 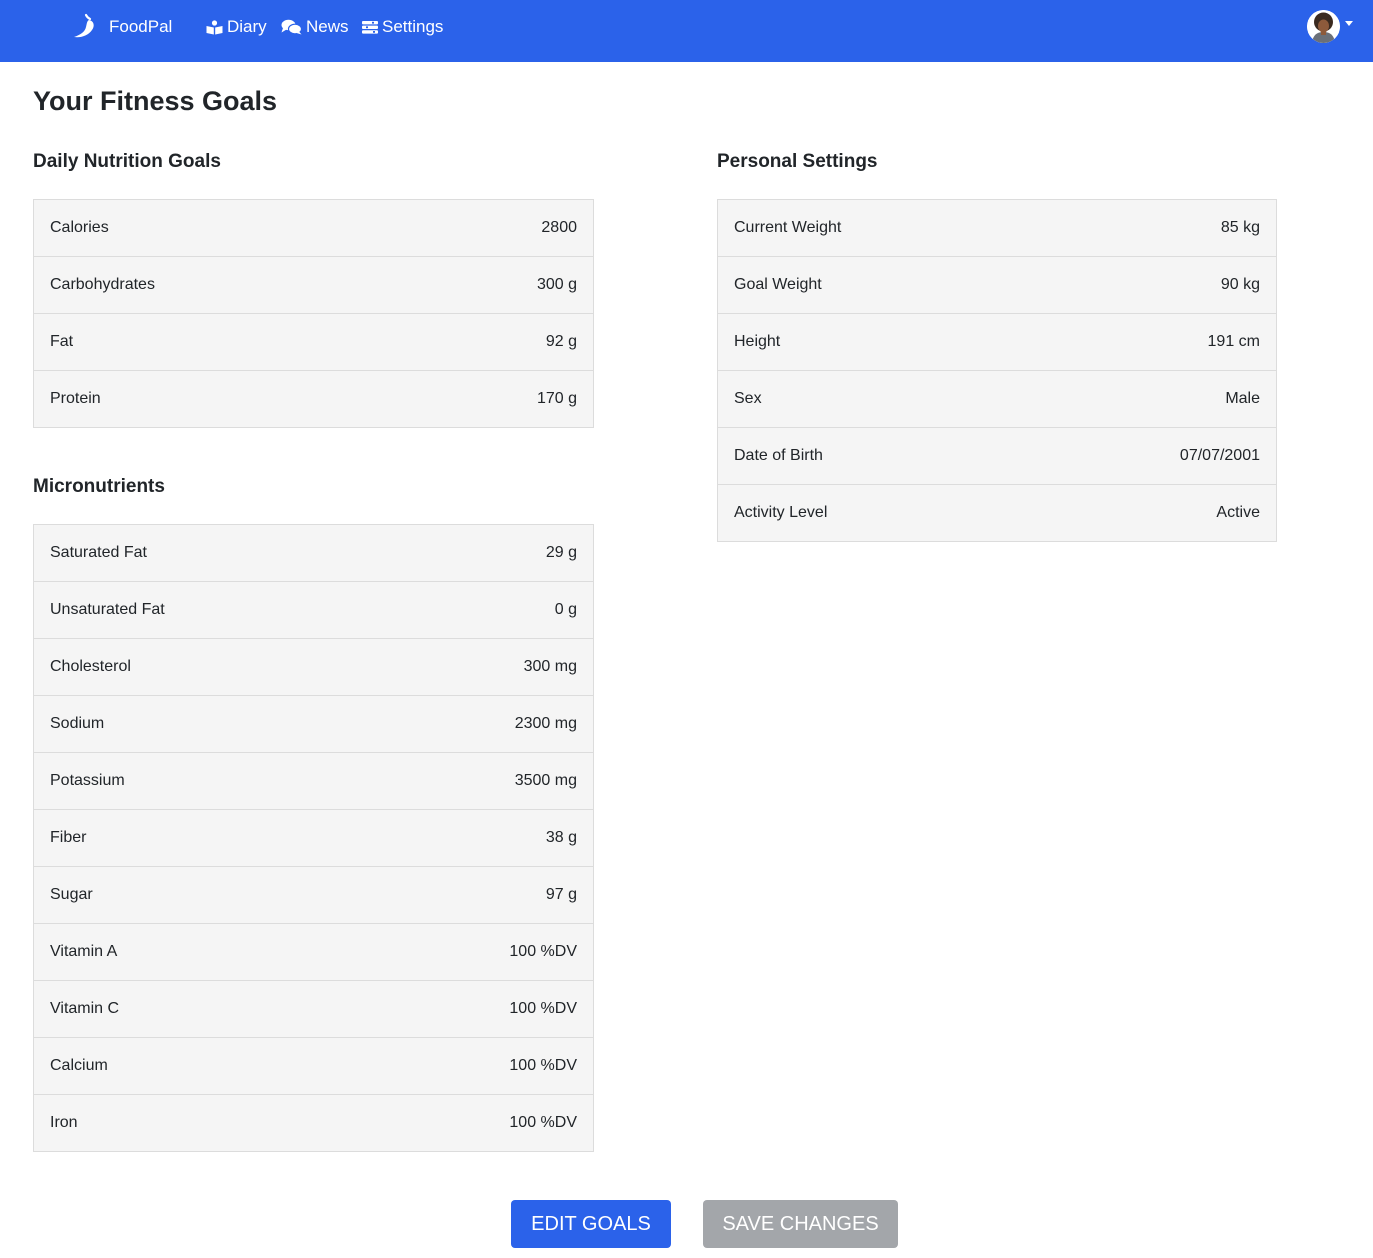 I want to click on row-value: 92 g, so click(x=561, y=341).